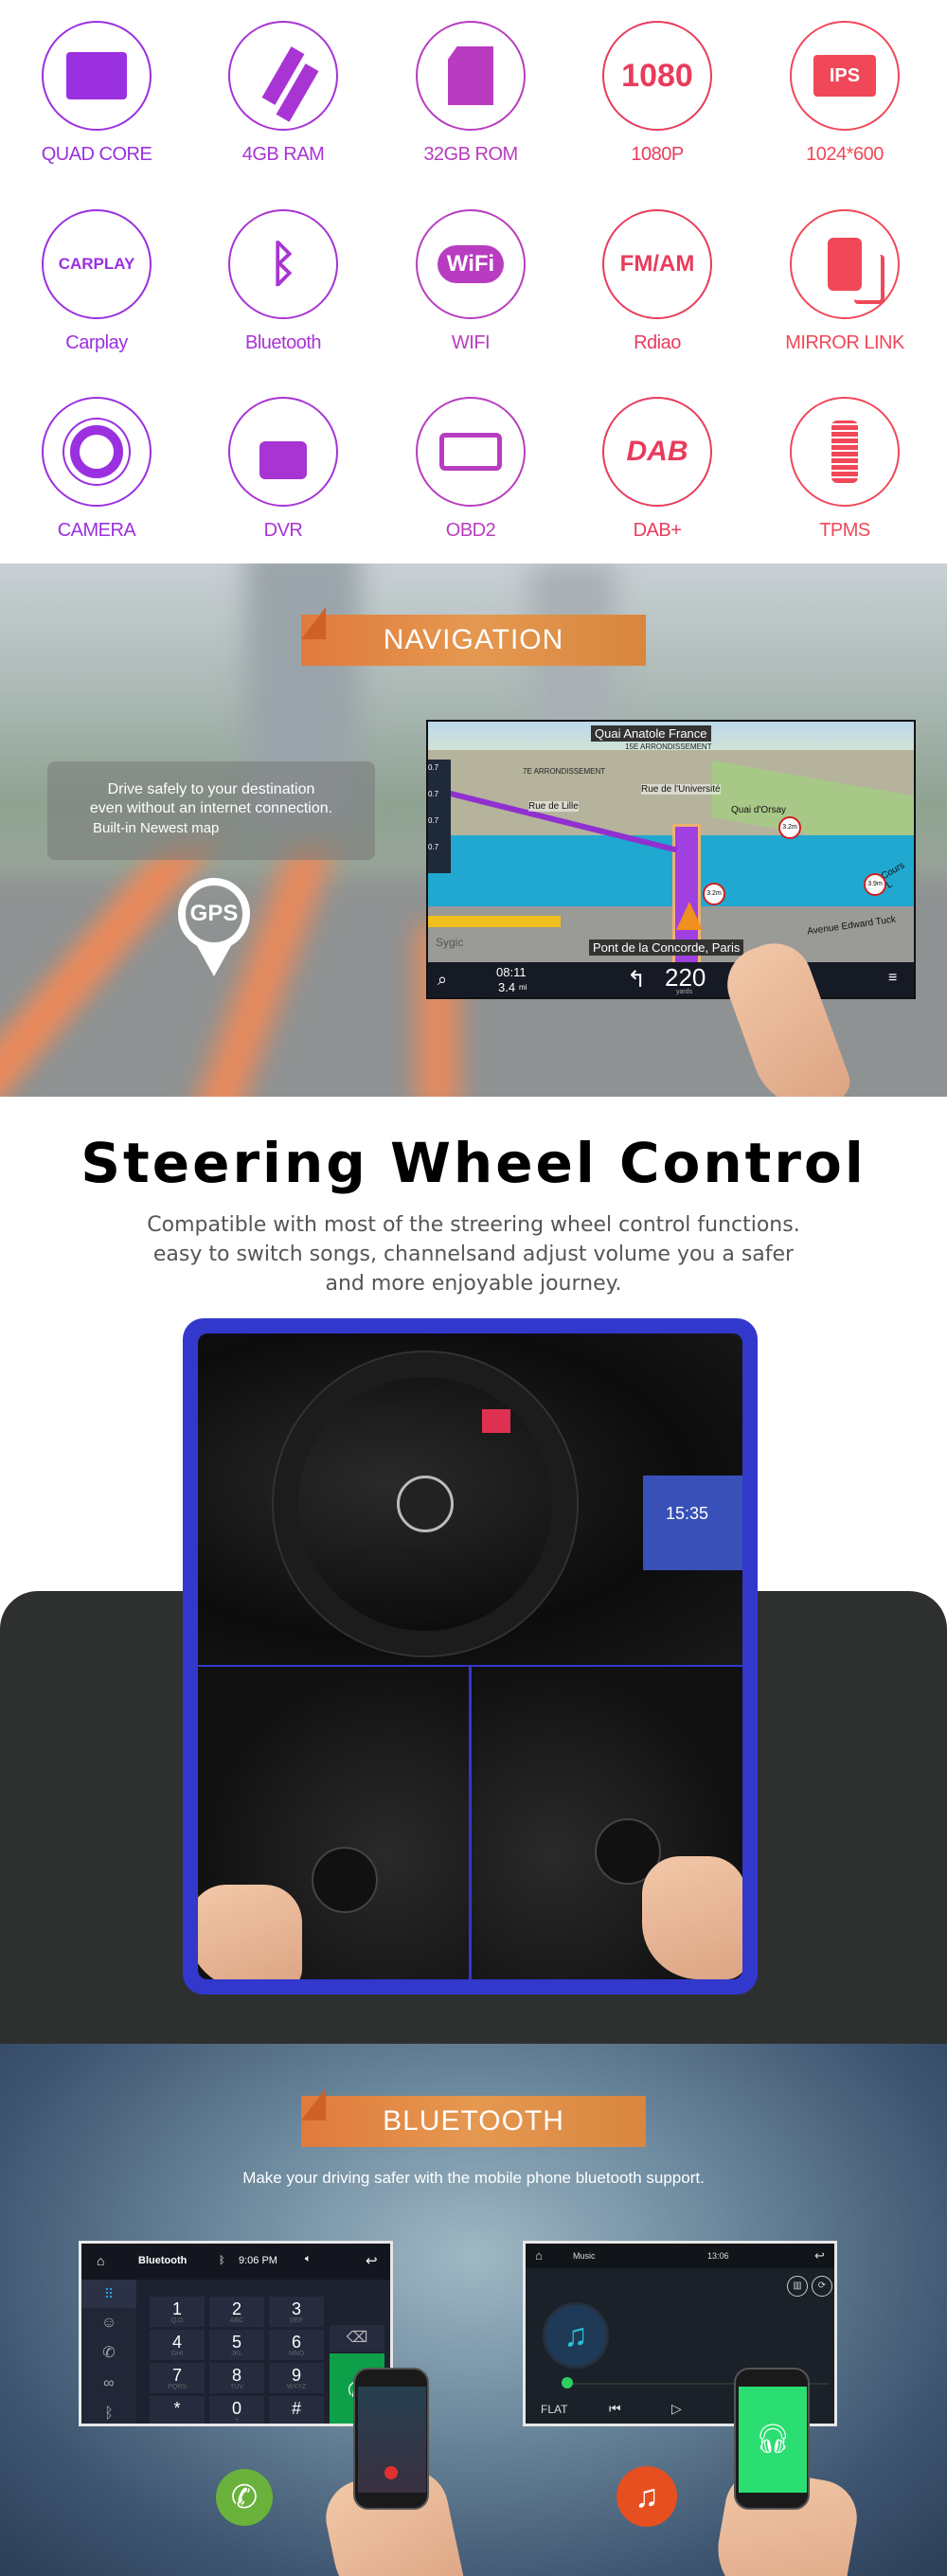 This screenshot has height=2576, width=947. What do you see at coordinates (657, 76) in the screenshot?
I see `1080-icon: 1080` at bounding box center [657, 76].